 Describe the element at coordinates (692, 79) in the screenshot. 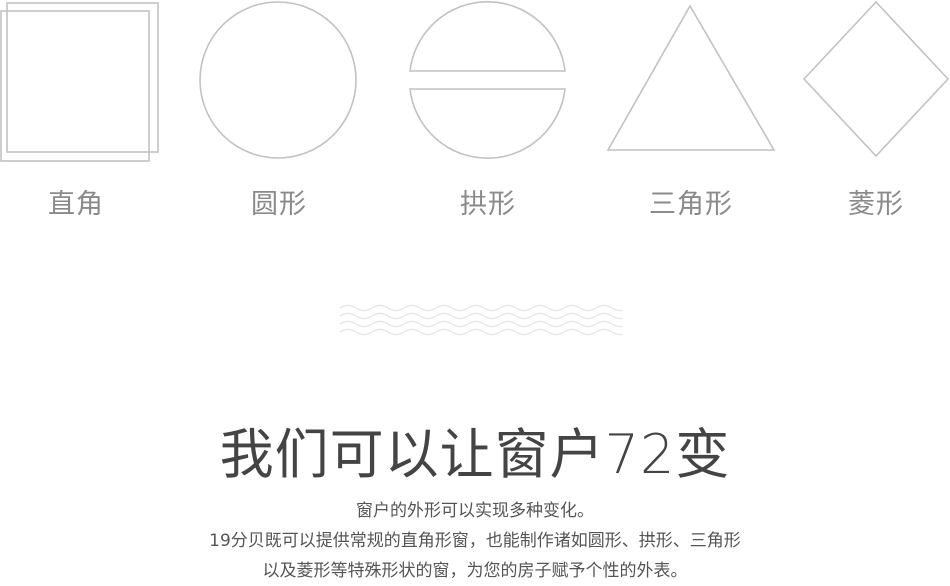

I see `triangle-outline-icon` at that location.